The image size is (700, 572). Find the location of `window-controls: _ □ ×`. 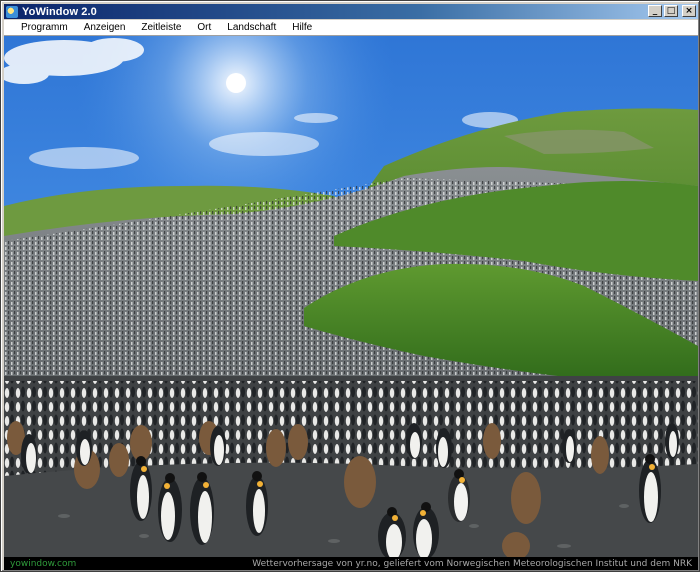

window-controls: _ □ × is located at coordinates (672, 11).